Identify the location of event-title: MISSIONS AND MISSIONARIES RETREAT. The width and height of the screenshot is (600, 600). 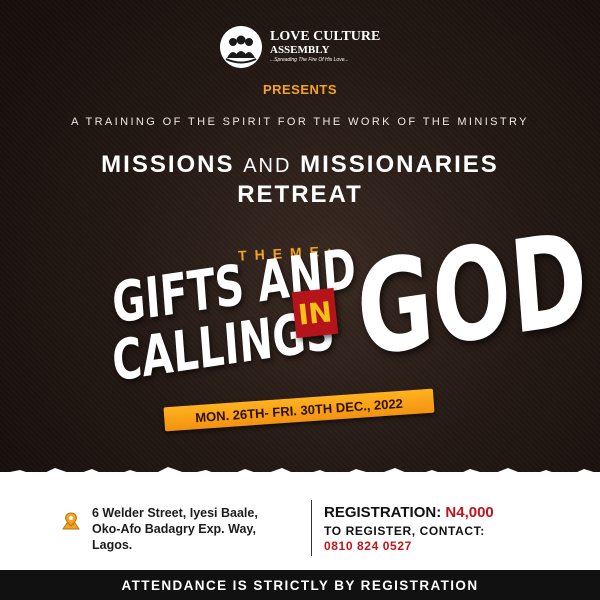
(300, 180).